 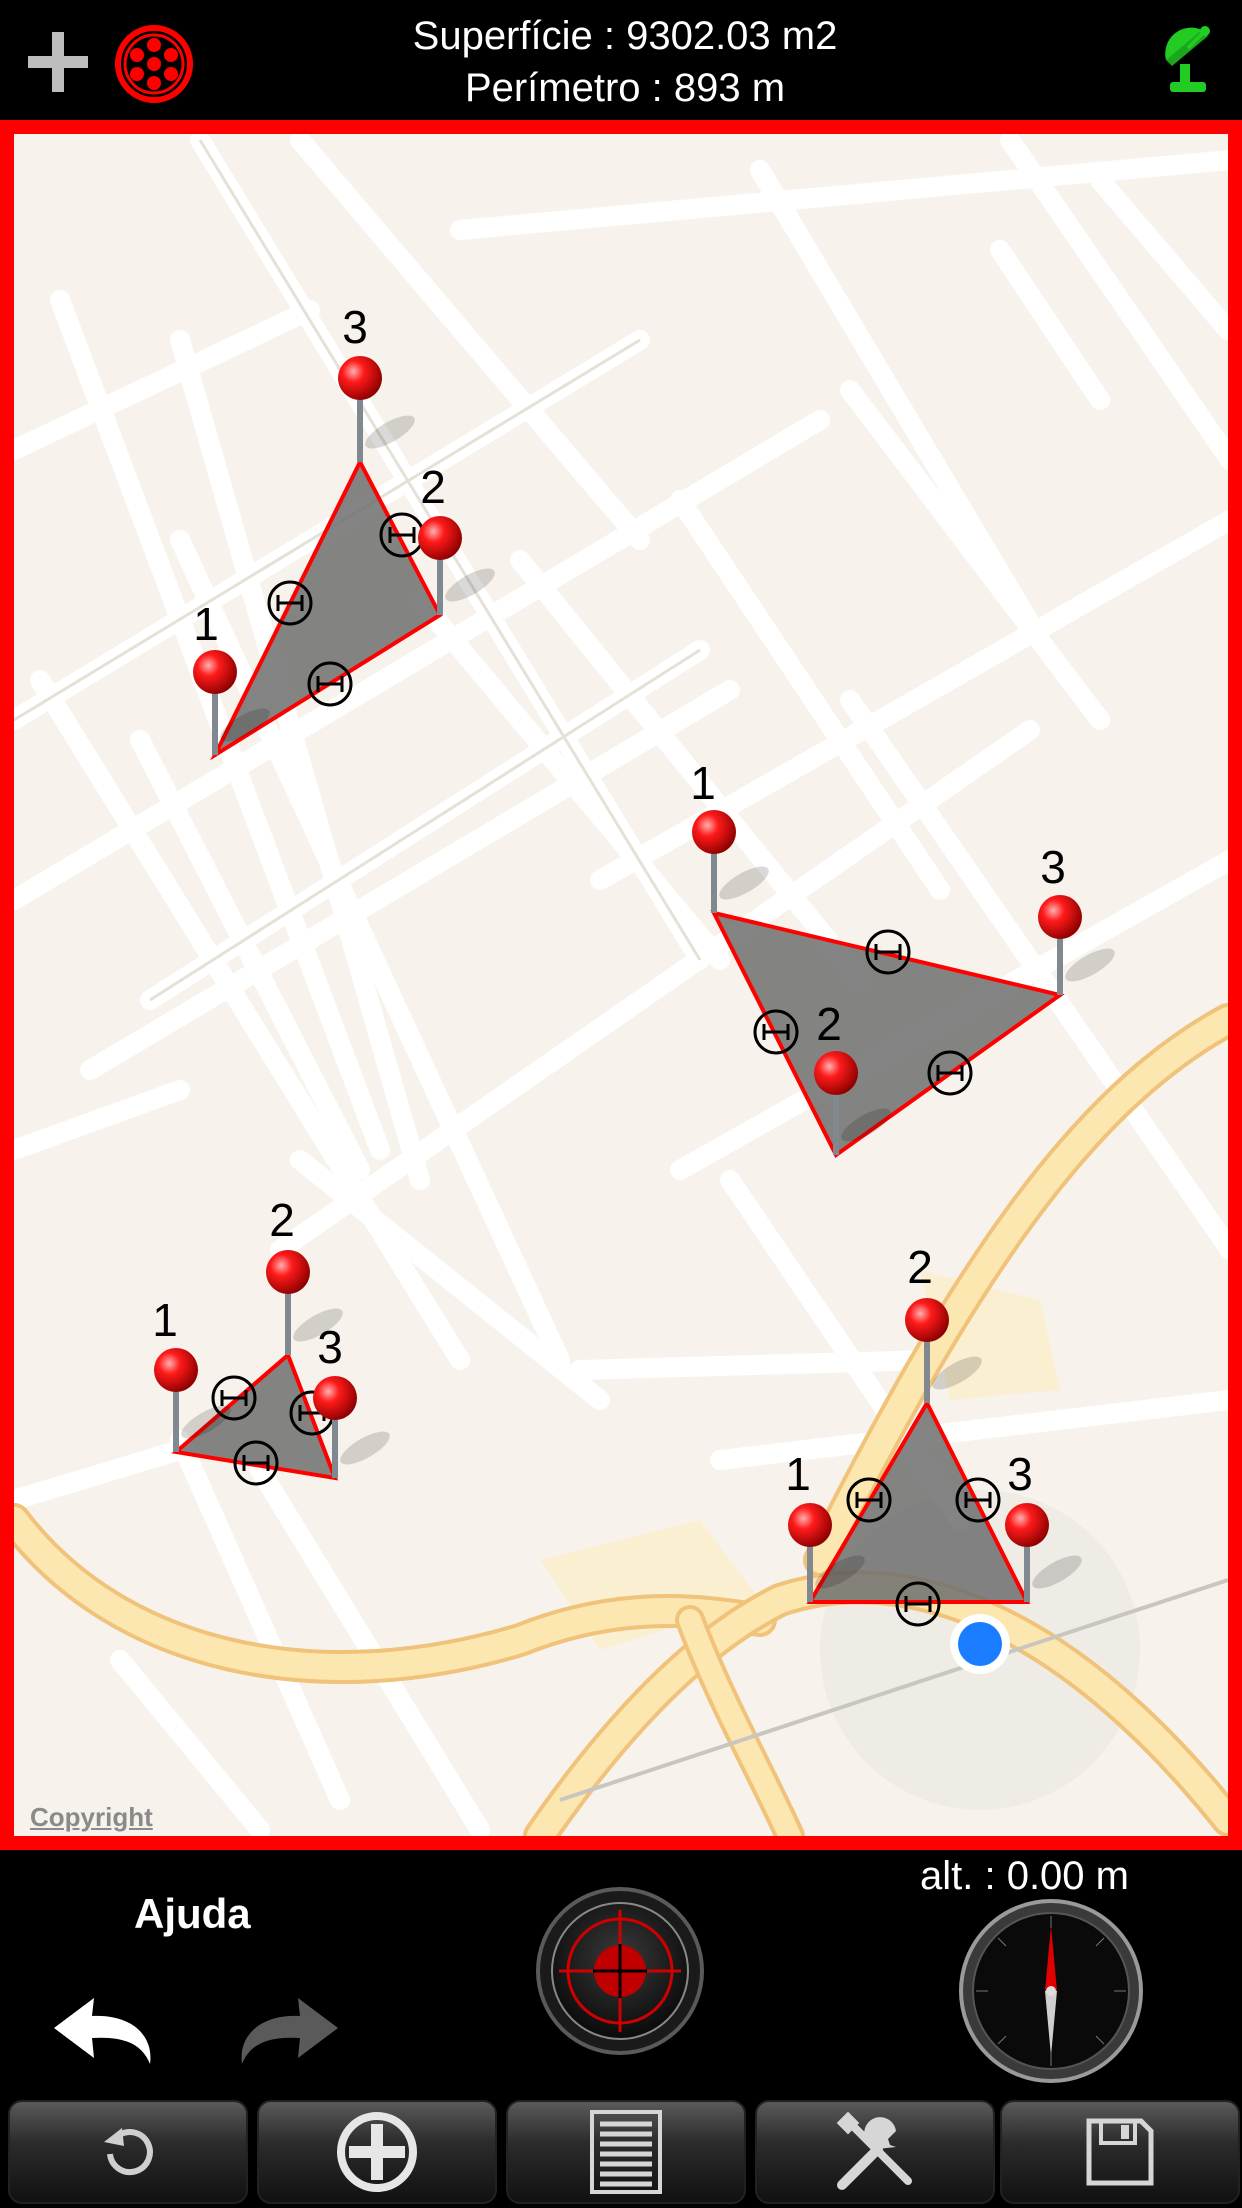 I want to click on bottom-toolbar, so click(x=621, y=2153).